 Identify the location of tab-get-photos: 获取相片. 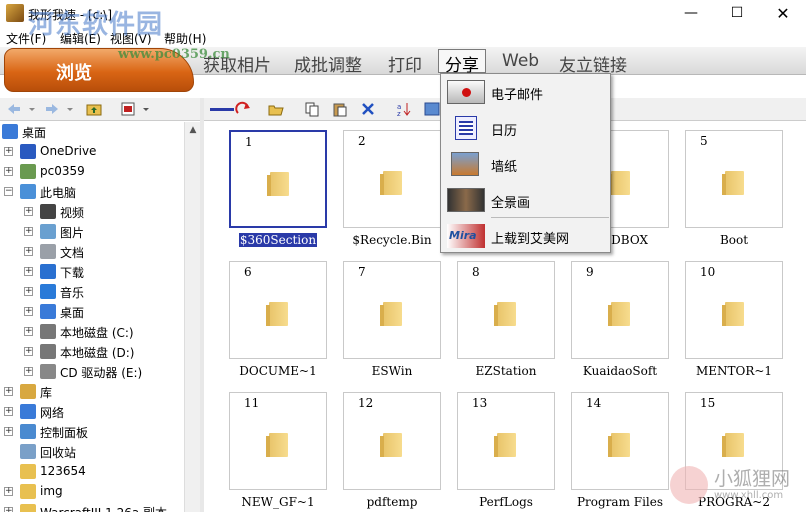
(237, 63).